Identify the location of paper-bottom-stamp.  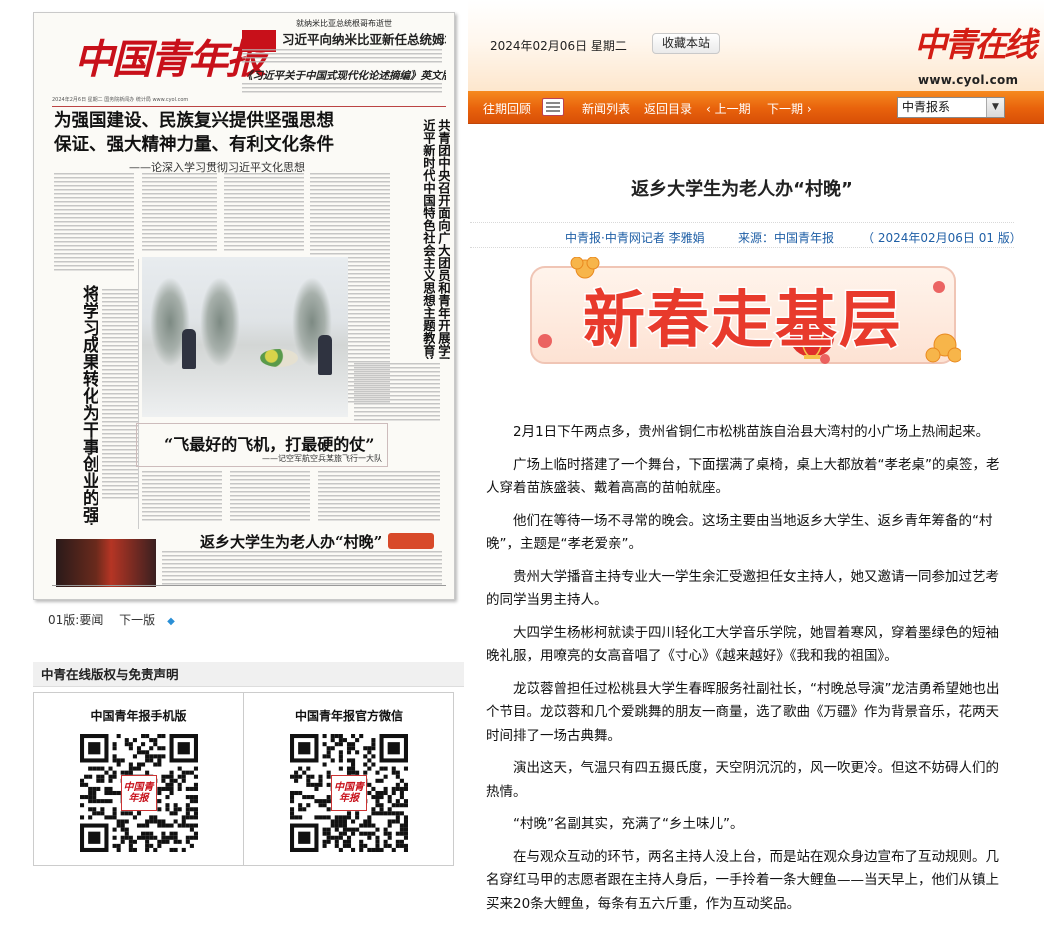
(411, 541).